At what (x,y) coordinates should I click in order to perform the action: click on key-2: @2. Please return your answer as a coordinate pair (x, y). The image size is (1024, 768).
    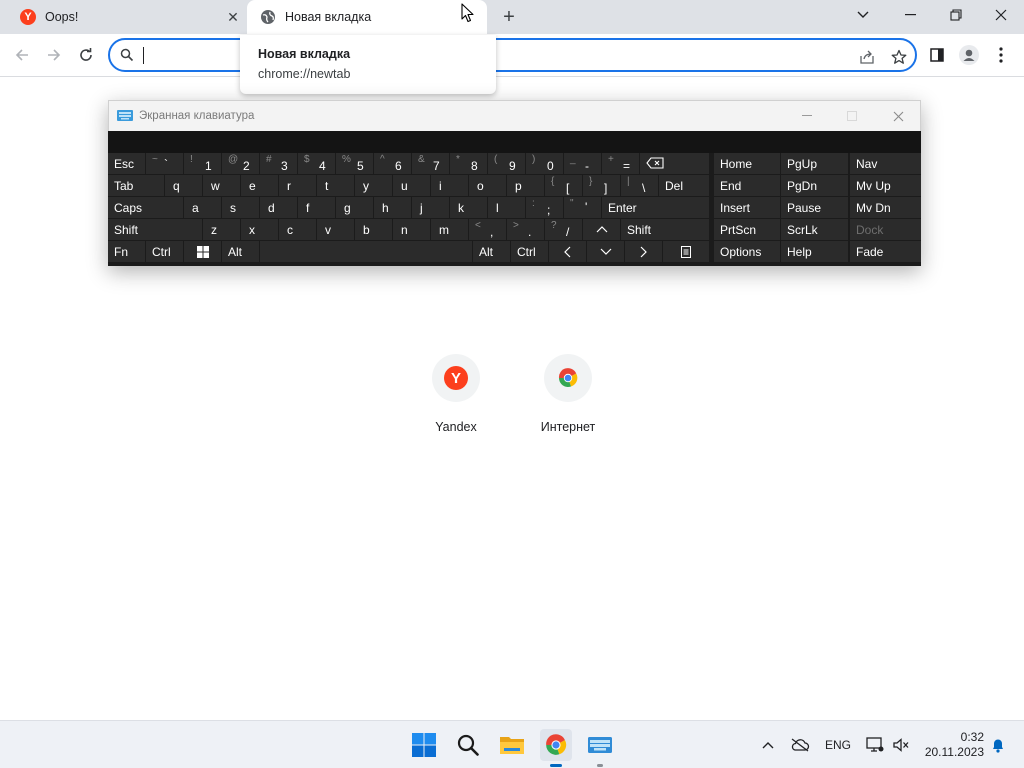
    Looking at the image, I should click on (240, 163).